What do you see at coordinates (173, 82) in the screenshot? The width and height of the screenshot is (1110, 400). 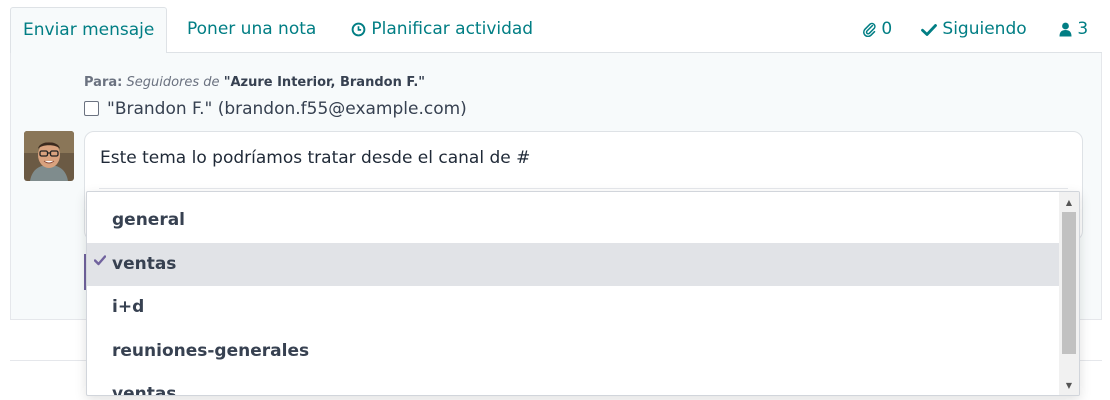 I see `followers-of-label: Seguidores de` at bounding box center [173, 82].